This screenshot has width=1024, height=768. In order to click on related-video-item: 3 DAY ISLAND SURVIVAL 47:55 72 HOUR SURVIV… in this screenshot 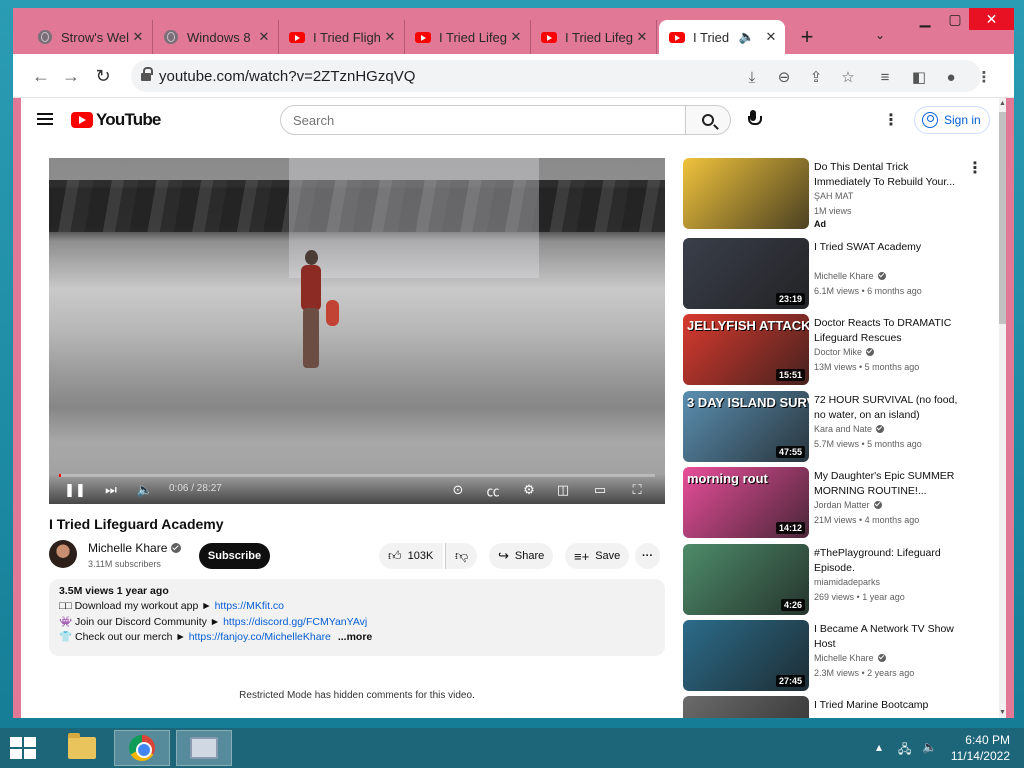, I will do `click(838, 427)`.